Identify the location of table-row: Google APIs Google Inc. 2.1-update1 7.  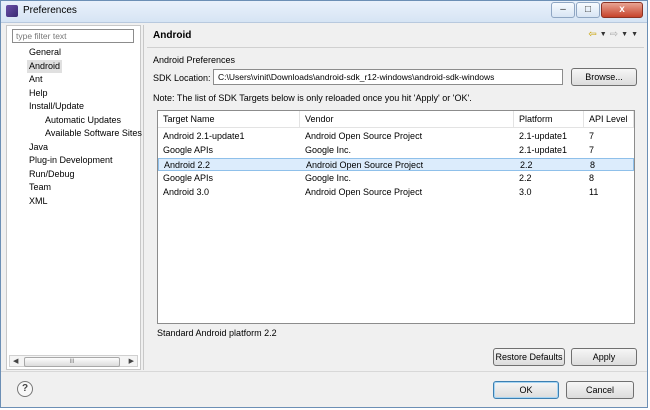
(396, 150).